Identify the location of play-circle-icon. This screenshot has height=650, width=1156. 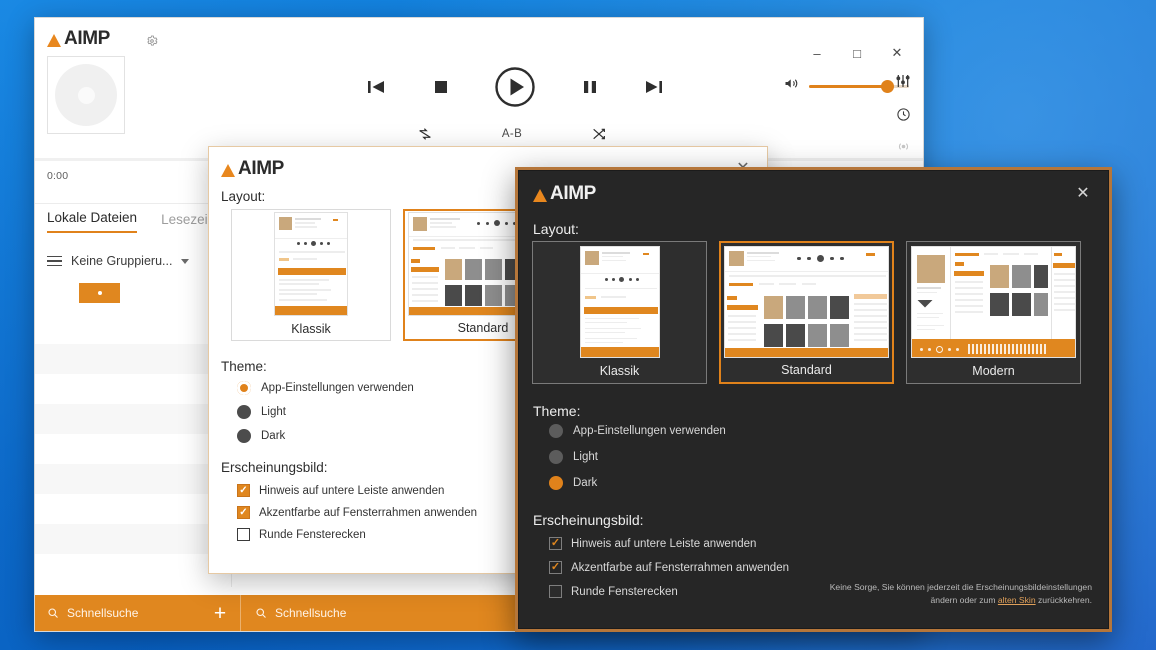
(515, 87).